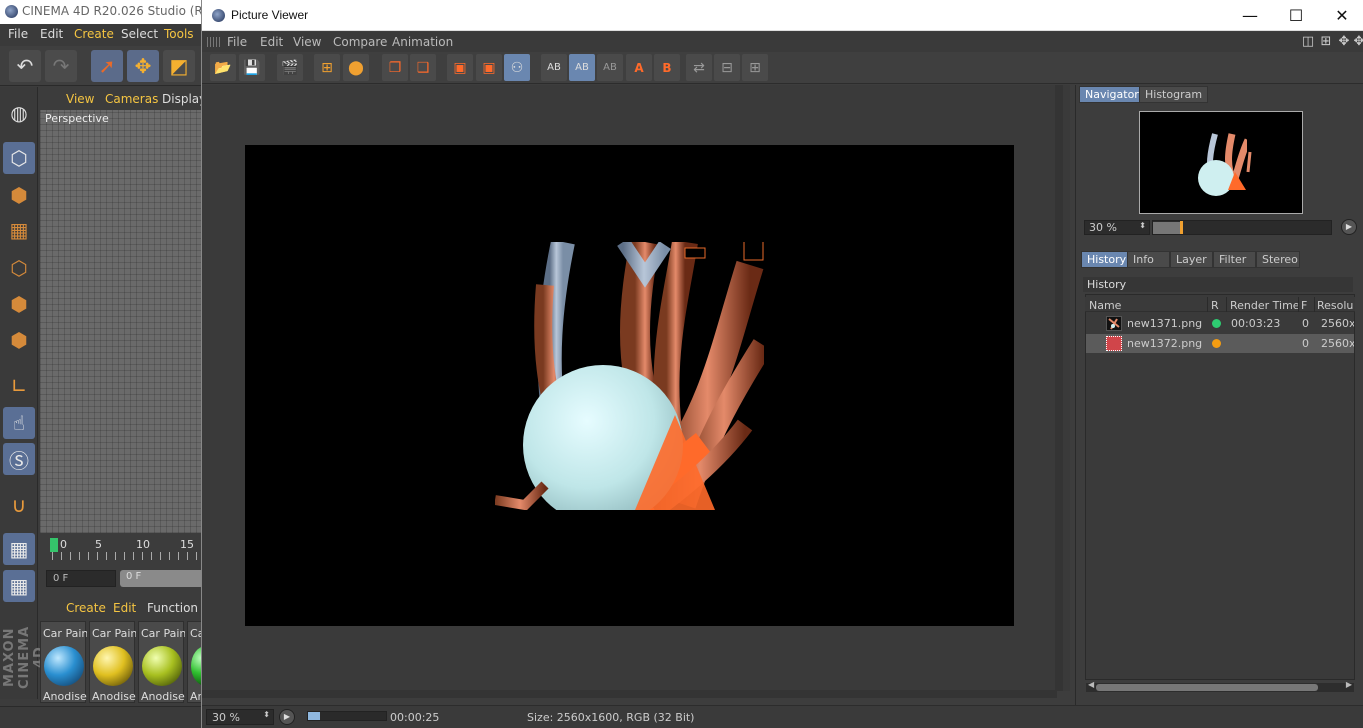 The height and width of the screenshot is (728, 1363). I want to click on polygons-mode-icon: ⬢, so click(19, 340).